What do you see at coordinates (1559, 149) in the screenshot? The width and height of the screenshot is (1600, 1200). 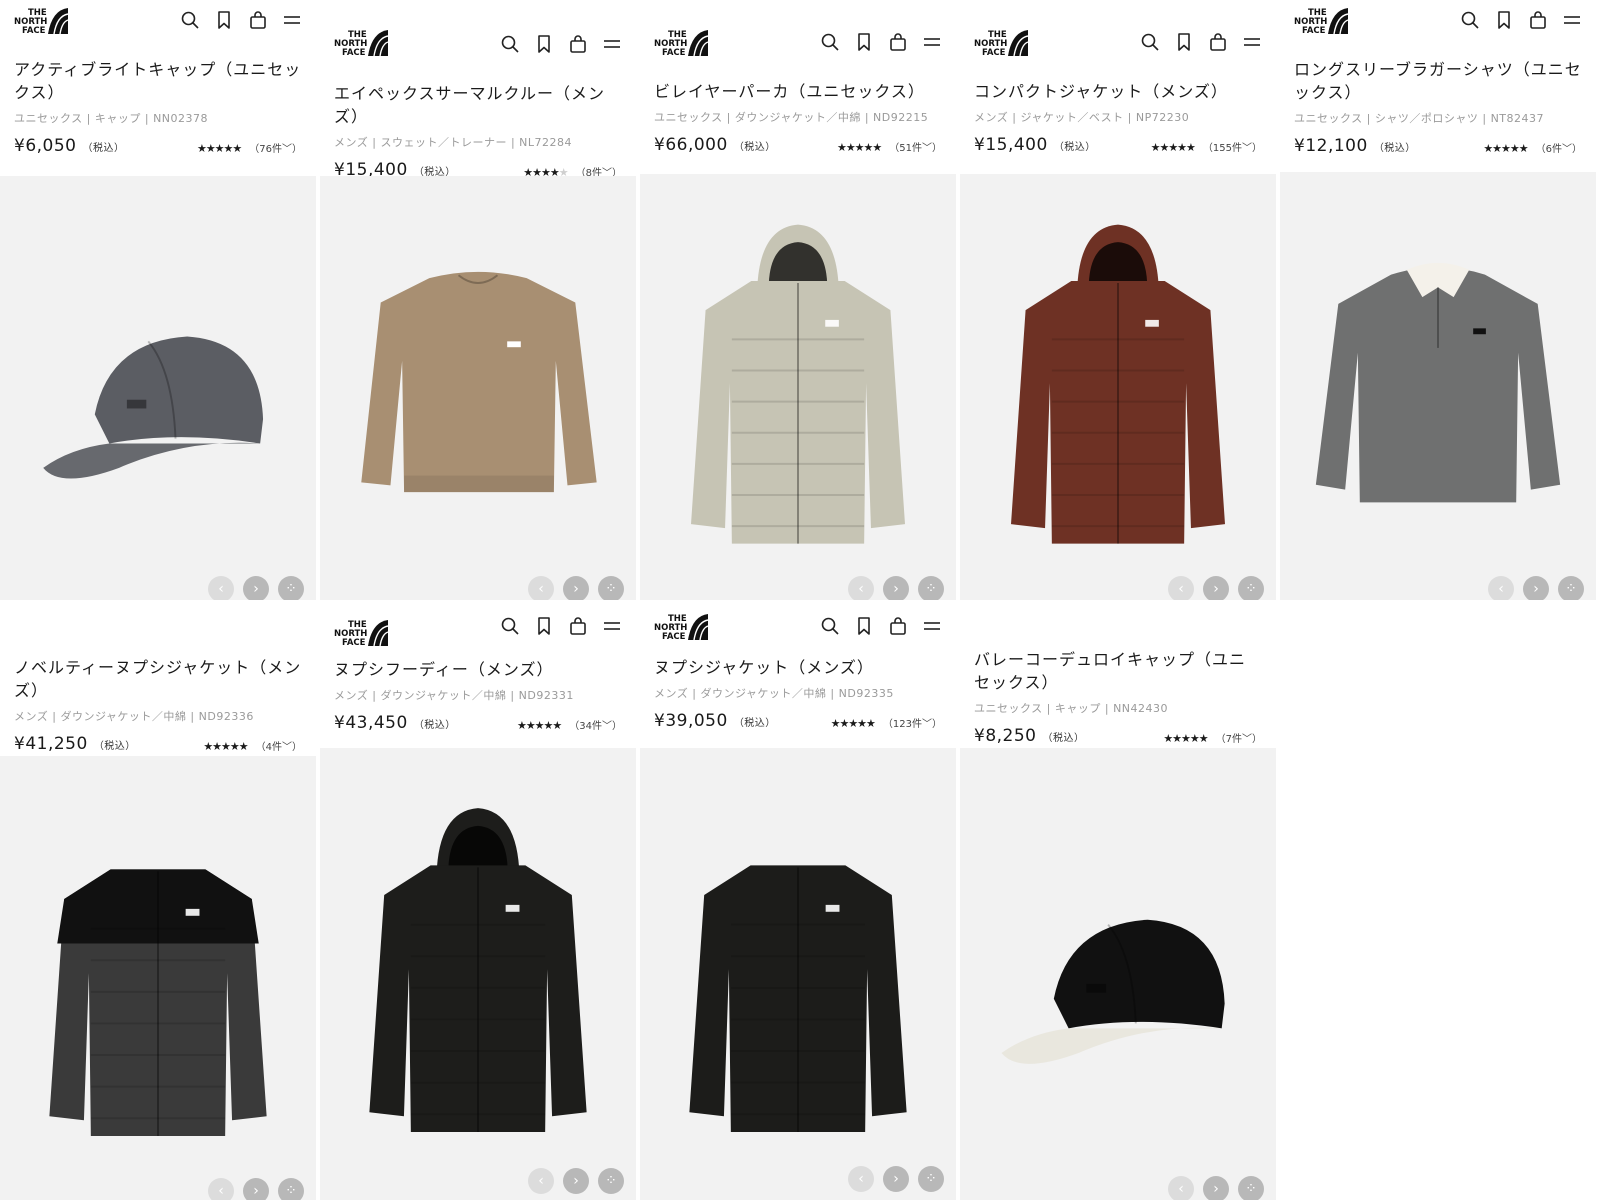 I see `review-count: （6件﹀）` at bounding box center [1559, 149].